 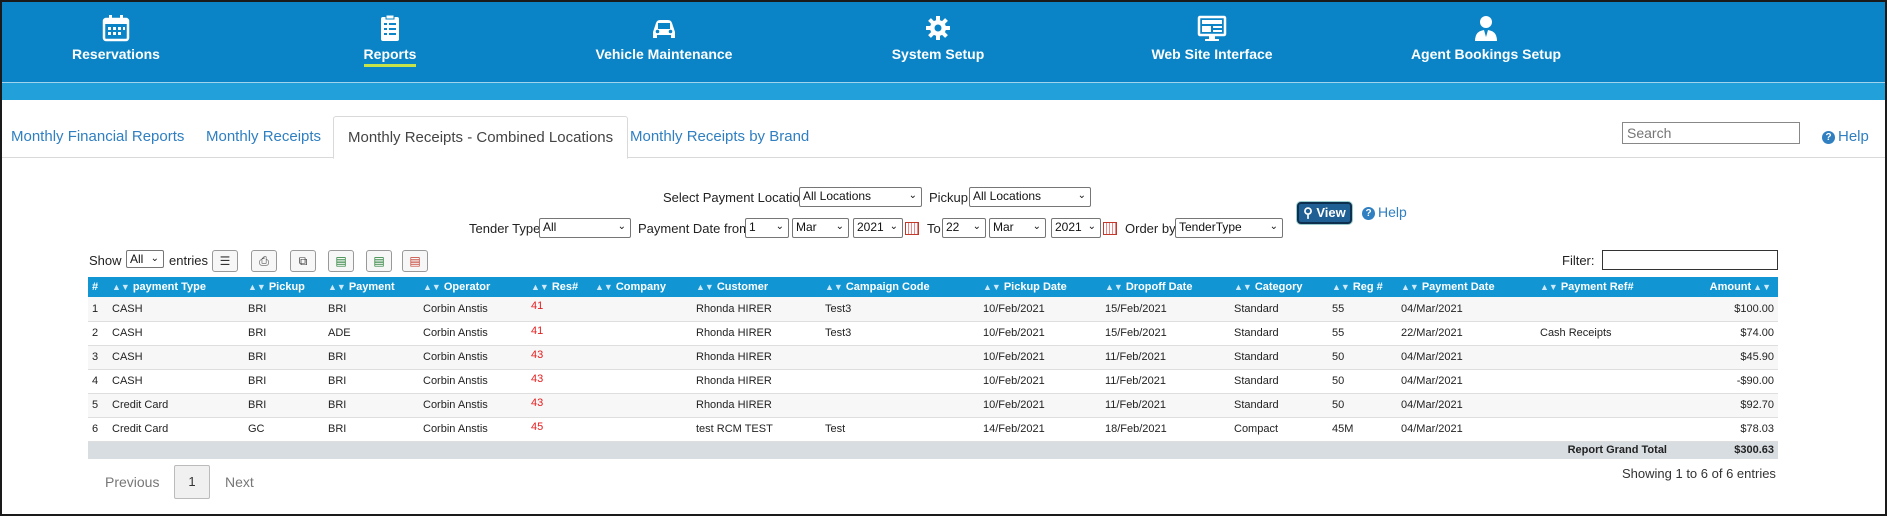 I want to click on select-value: All Locations, so click(x=837, y=196).